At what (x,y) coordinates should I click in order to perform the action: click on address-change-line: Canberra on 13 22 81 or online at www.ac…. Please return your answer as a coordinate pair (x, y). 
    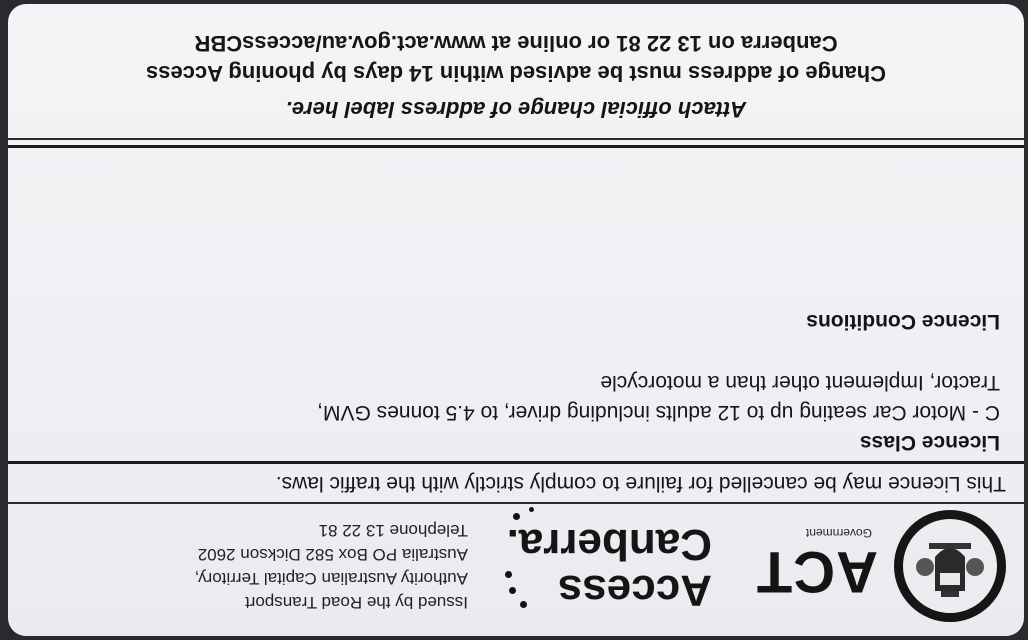
    Looking at the image, I should click on (516, 43).